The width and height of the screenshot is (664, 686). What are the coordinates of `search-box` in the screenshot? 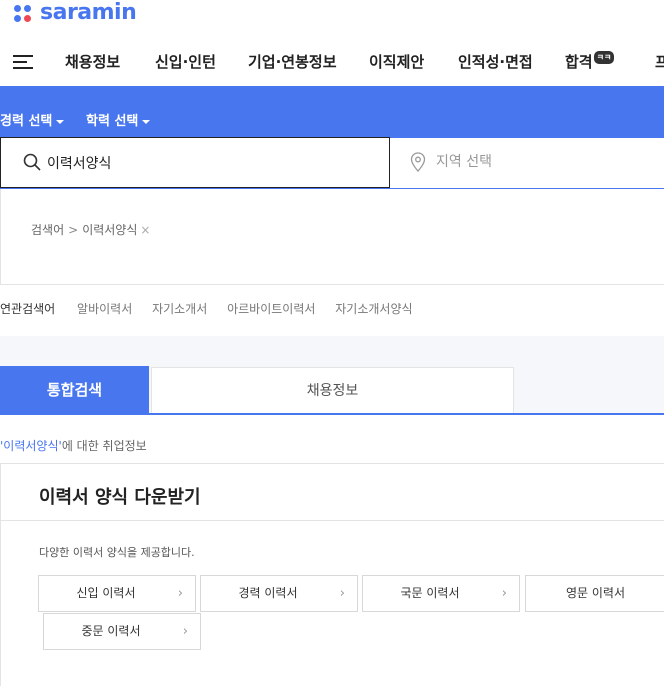 It's located at (195, 162).